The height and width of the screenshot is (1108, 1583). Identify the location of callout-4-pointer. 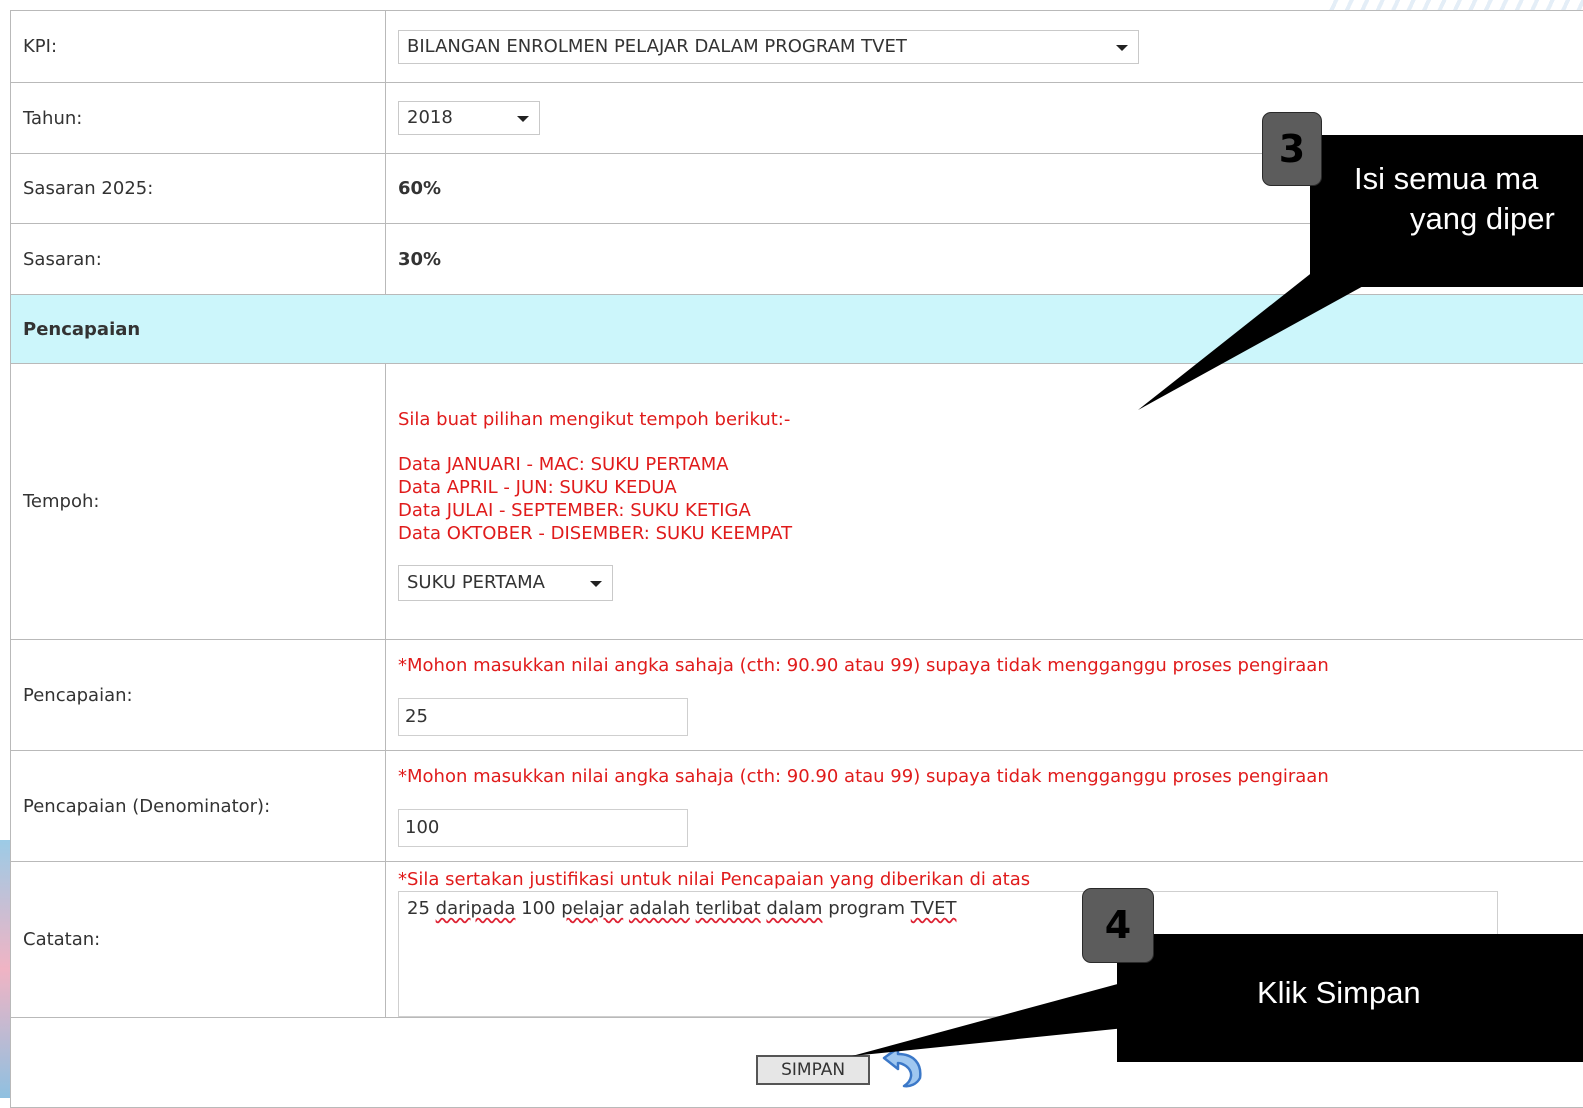
(988, 1019).